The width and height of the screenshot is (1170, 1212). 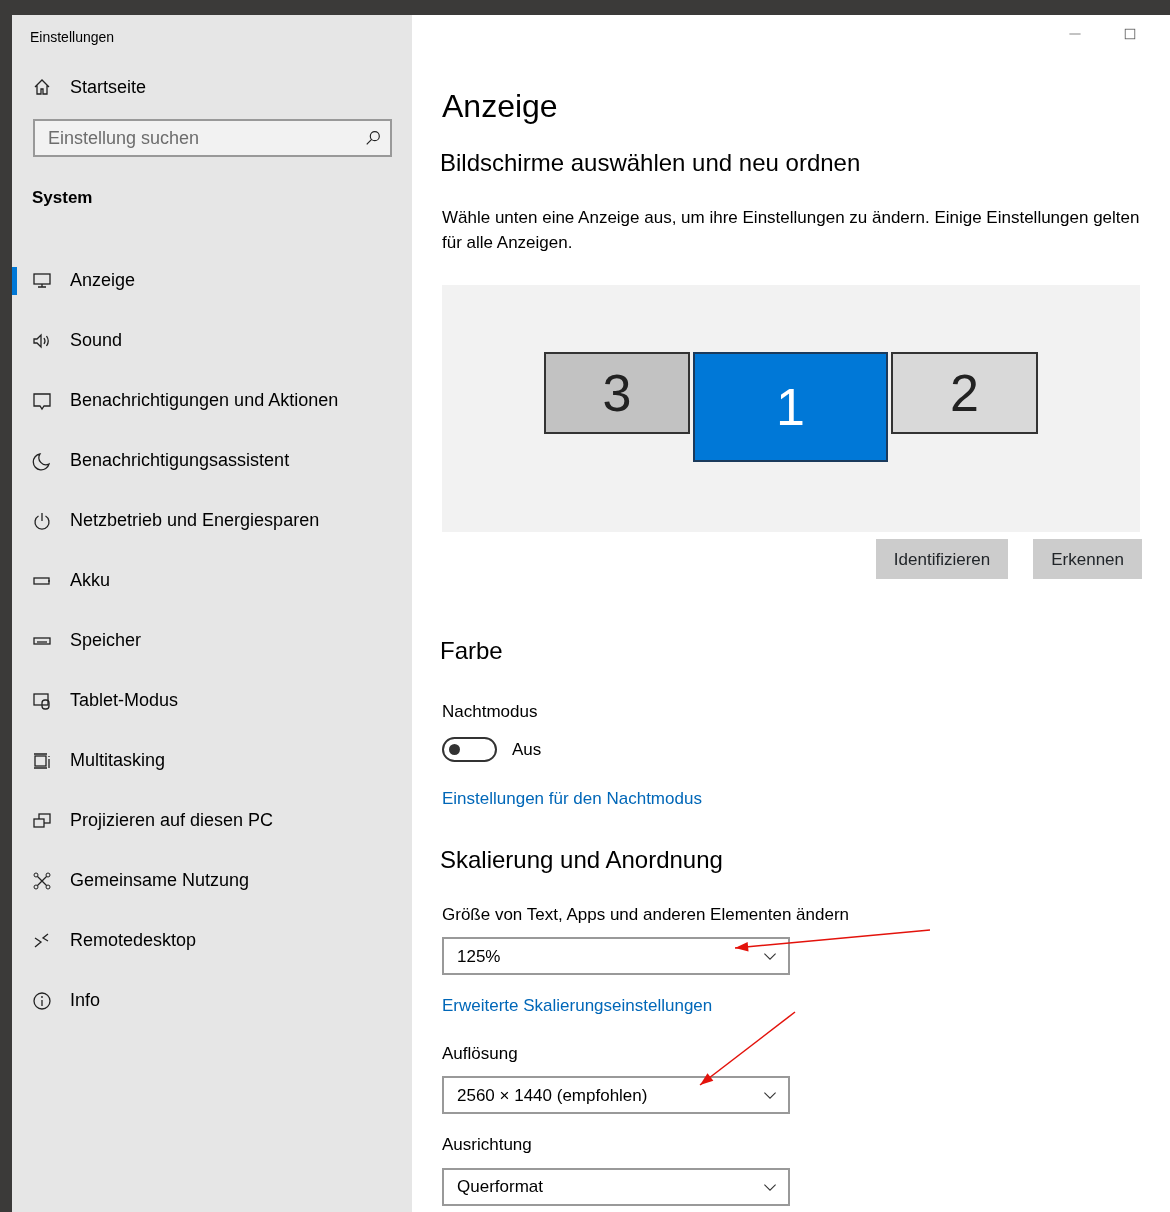 I want to click on multitasking-icon, so click(x=42, y=760).